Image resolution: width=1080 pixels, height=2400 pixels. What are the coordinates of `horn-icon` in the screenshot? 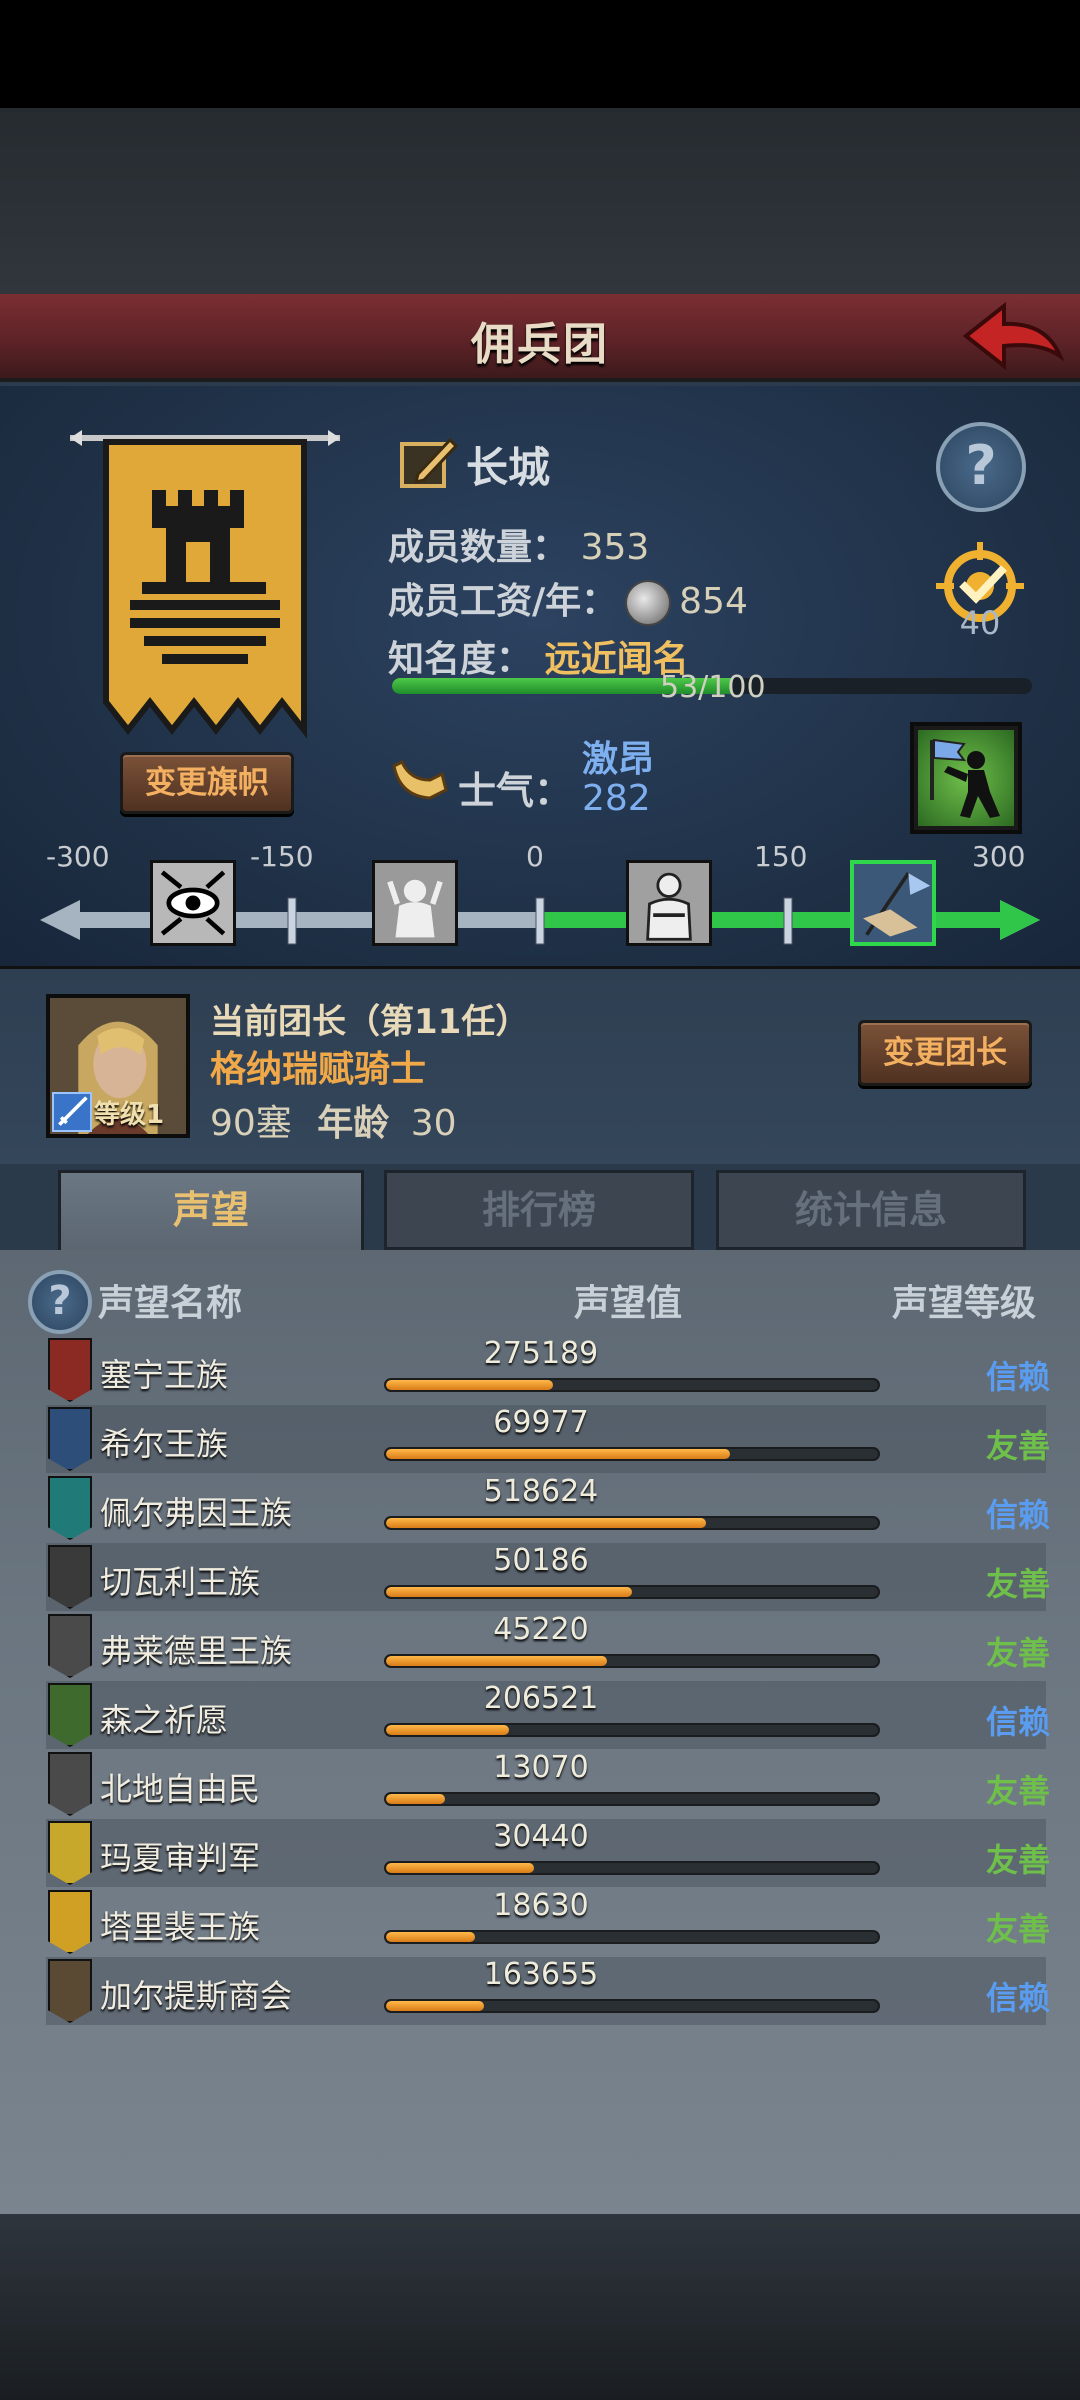 It's located at (420, 779).